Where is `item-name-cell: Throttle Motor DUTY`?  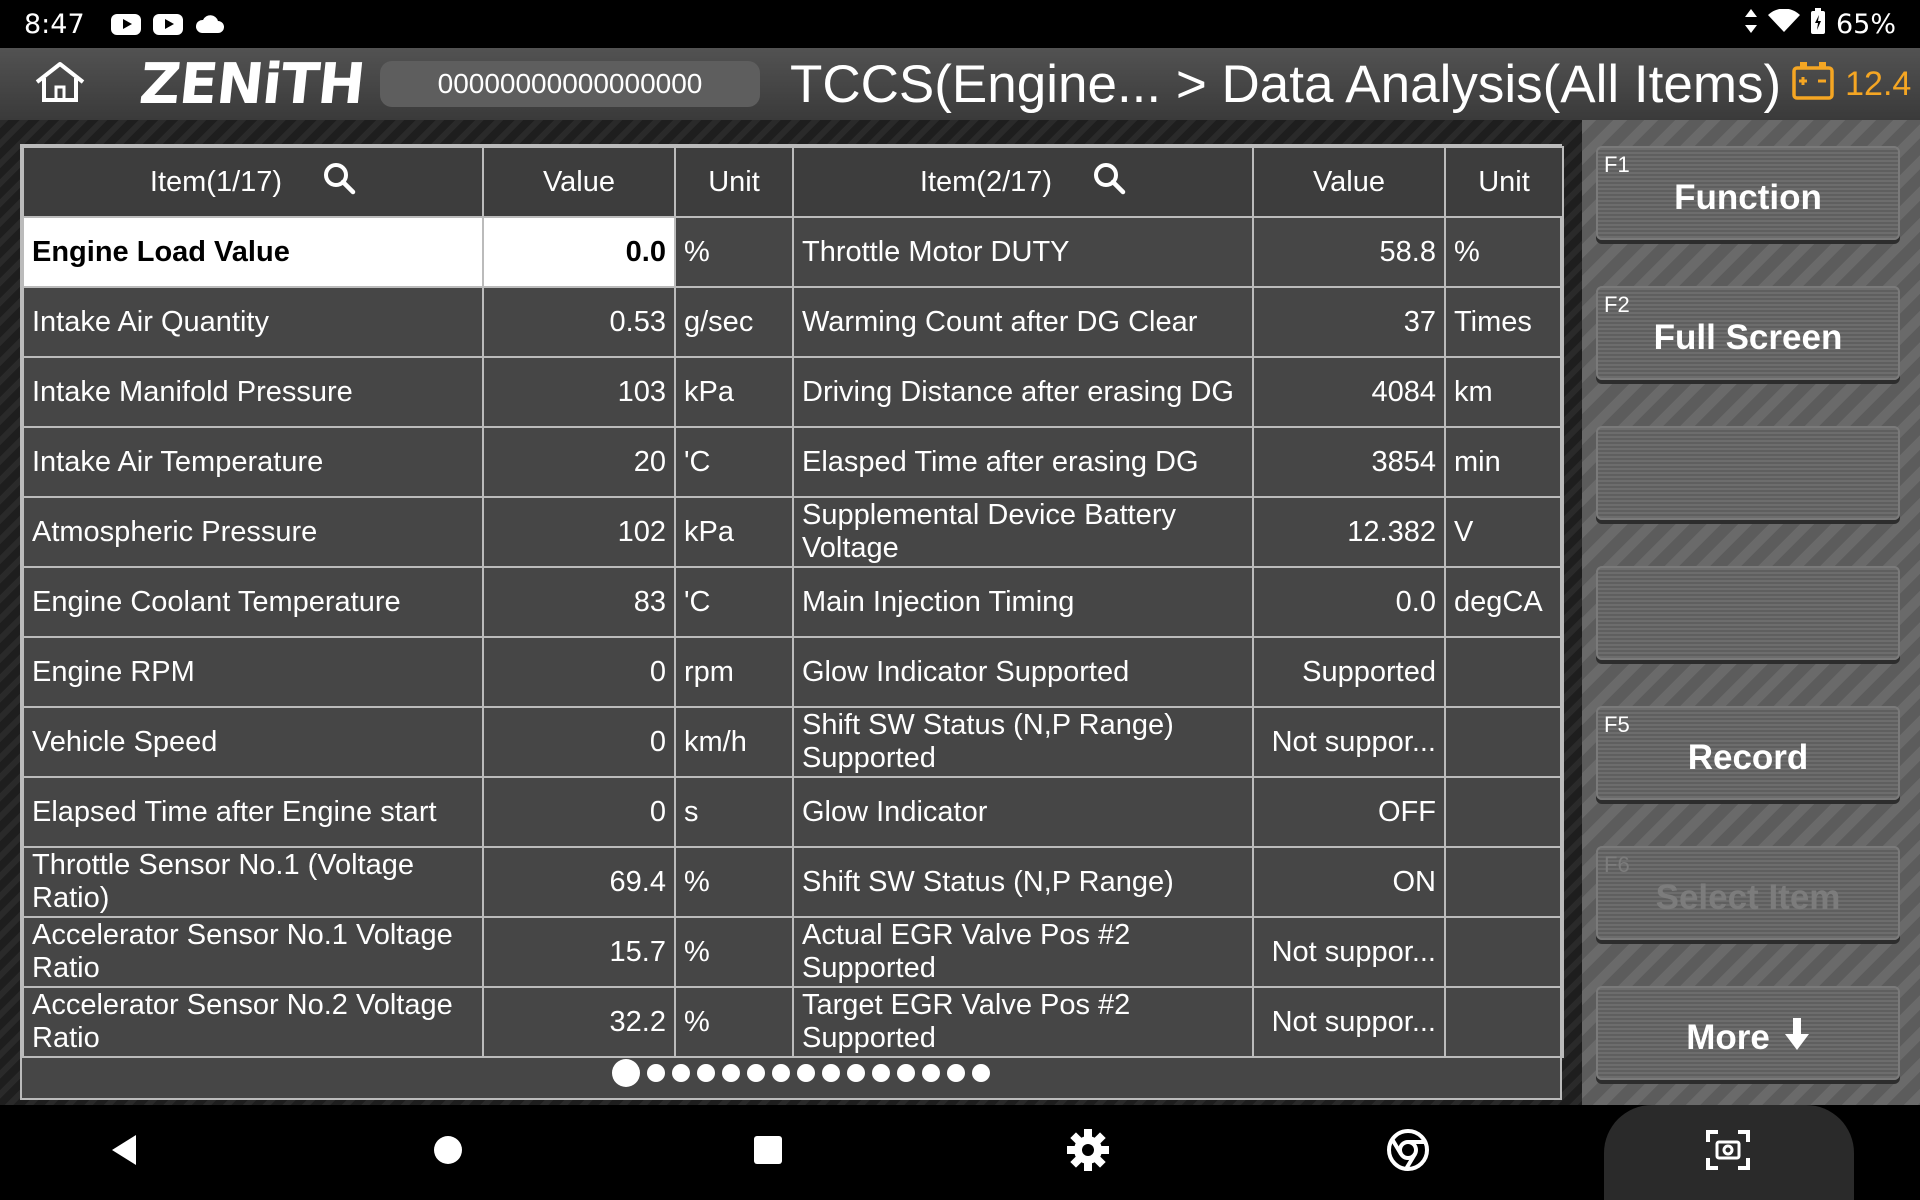 item-name-cell: Throttle Motor DUTY is located at coordinates (1023, 252).